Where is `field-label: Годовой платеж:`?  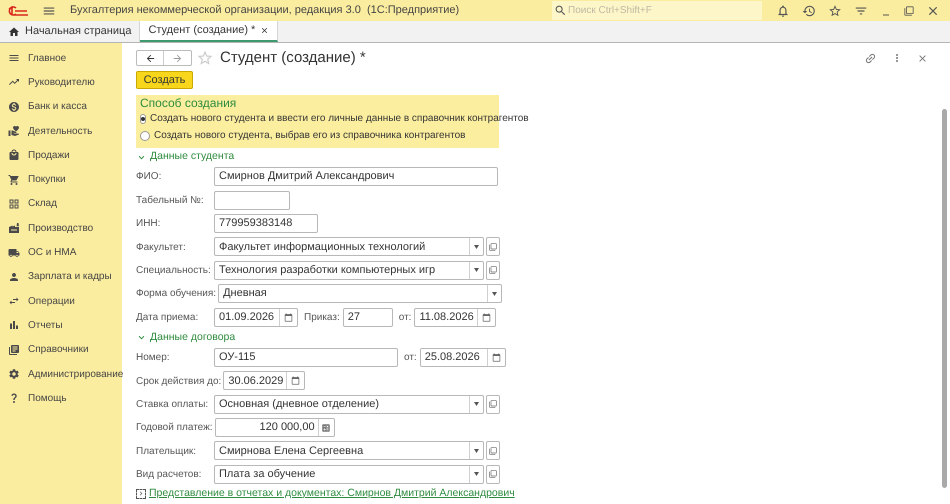 field-label: Годовой платеж: is located at coordinates (174, 428).